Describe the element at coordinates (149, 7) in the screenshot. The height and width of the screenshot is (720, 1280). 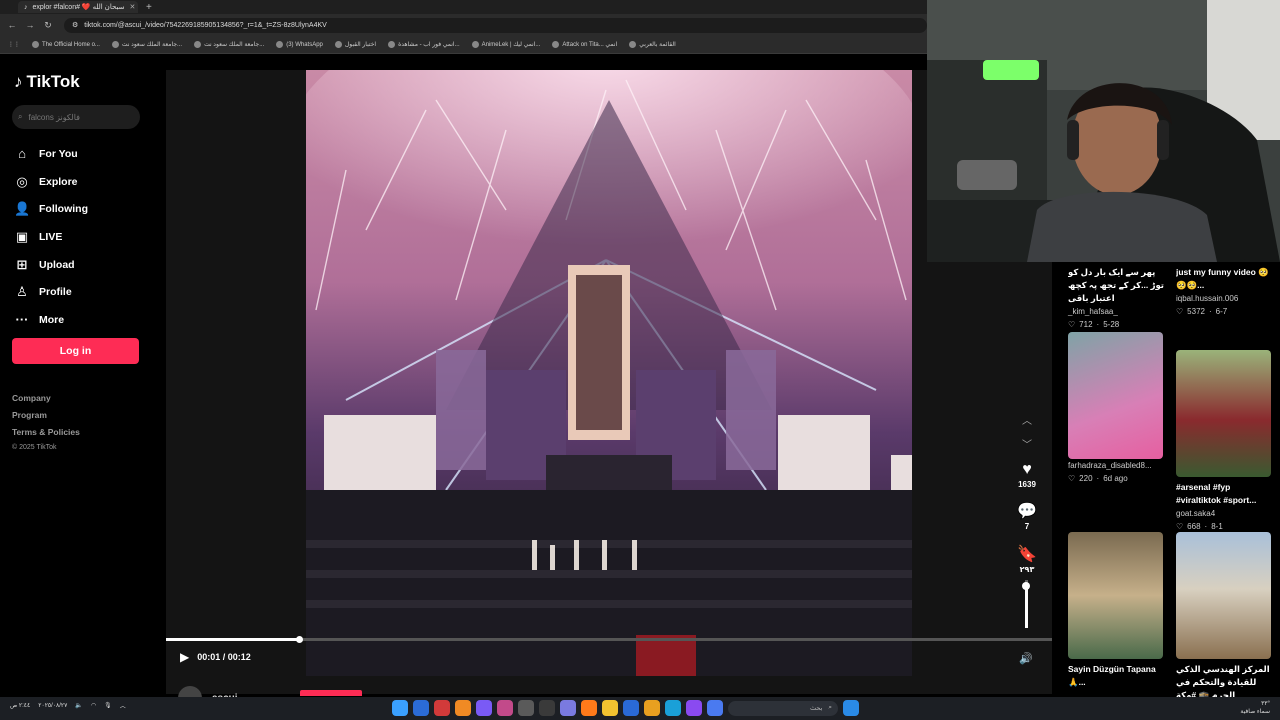
I see `new-tab-icon: +` at that location.